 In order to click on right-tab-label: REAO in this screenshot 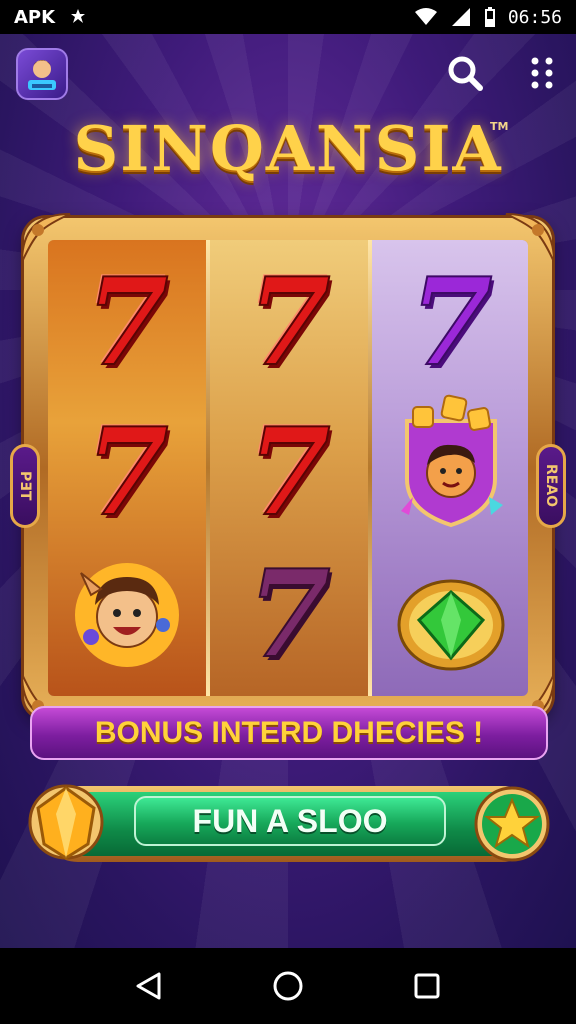, I will do `click(551, 486)`.